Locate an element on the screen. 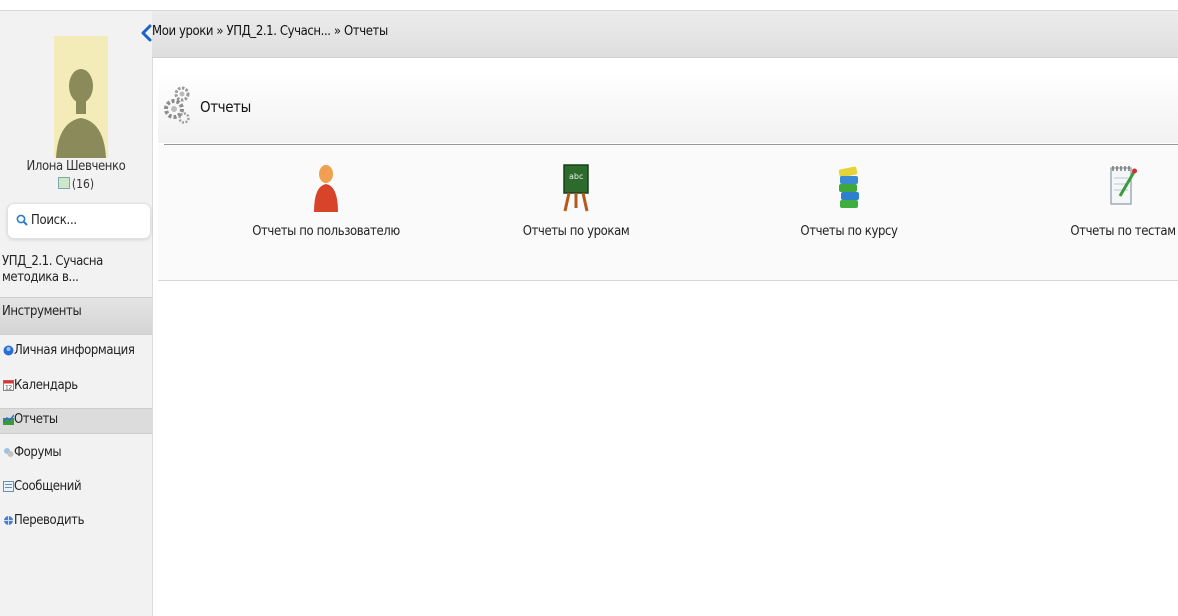  breadcrumb-text: Мои уроки » УПД_2.1. Сучасн... » Отчеты is located at coordinates (270, 31).